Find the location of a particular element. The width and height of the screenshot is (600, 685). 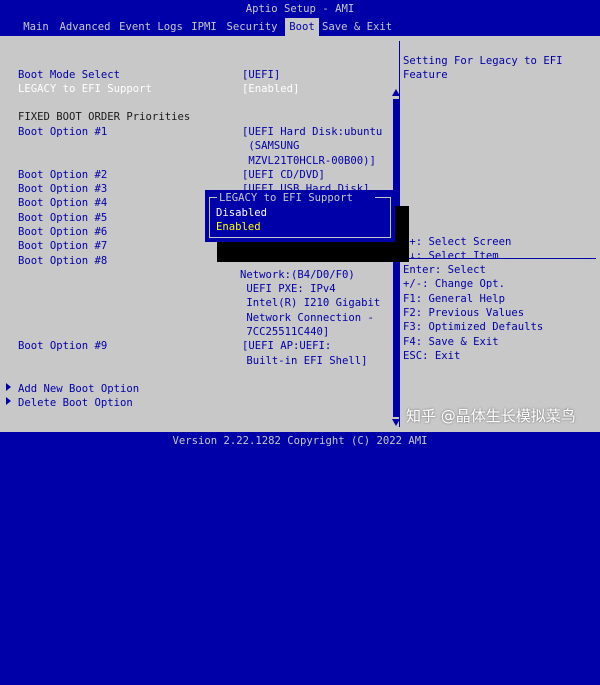

tab-security: Security is located at coordinates (252, 27).